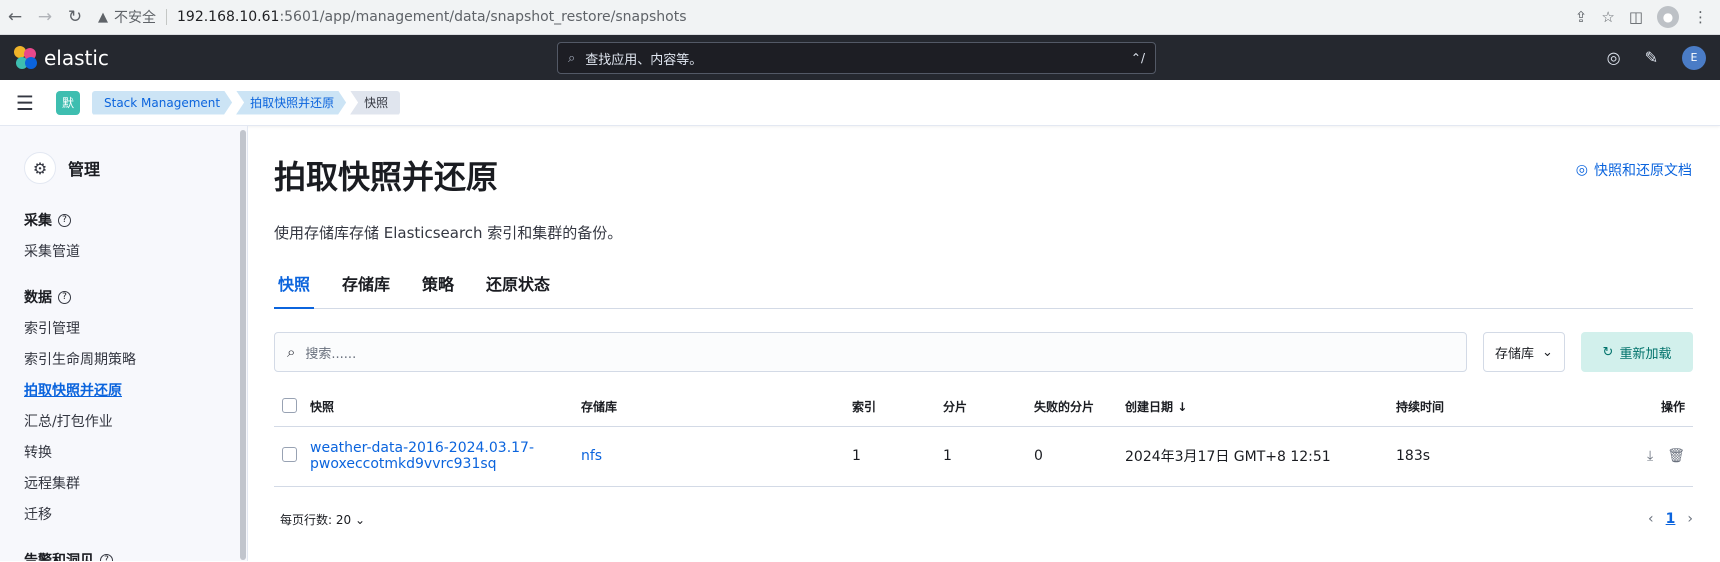  I want to click on app-header: elastic ⌕ 查找应用、内容等。 ⌃/ ◎ ✎ E, so click(860, 57).